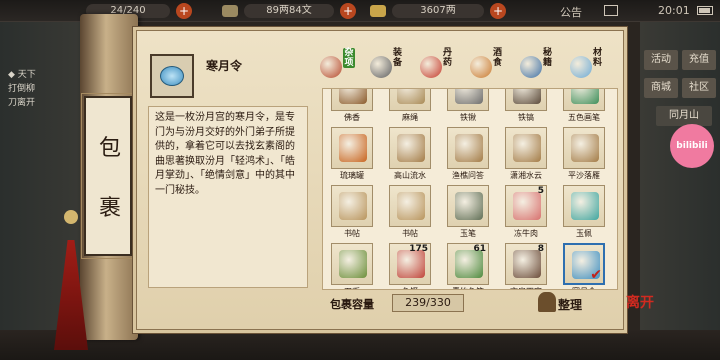 This screenshot has width=720, height=360. Describe the element at coordinates (692, 146) in the screenshot. I see `bilibili-badge: bilibili` at that location.